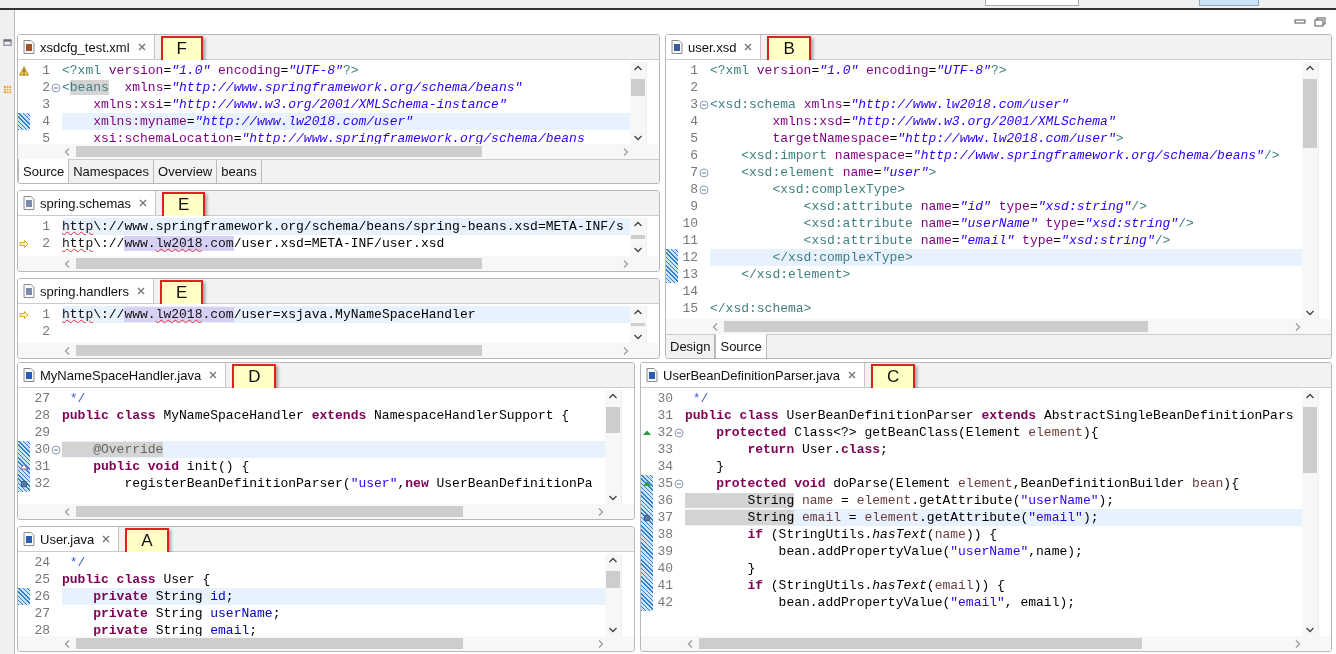  Describe the element at coordinates (1032, 3) in the screenshot. I see `input-field` at that location.